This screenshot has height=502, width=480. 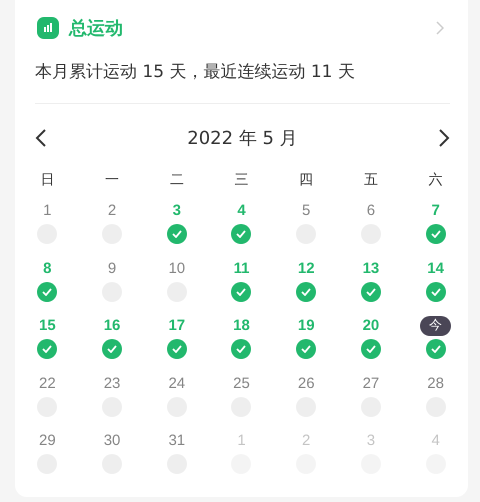 What do you see at coordinates (371, 384) in the screenshot?
I see `day-number: 27` at bounding box center [371, 384].